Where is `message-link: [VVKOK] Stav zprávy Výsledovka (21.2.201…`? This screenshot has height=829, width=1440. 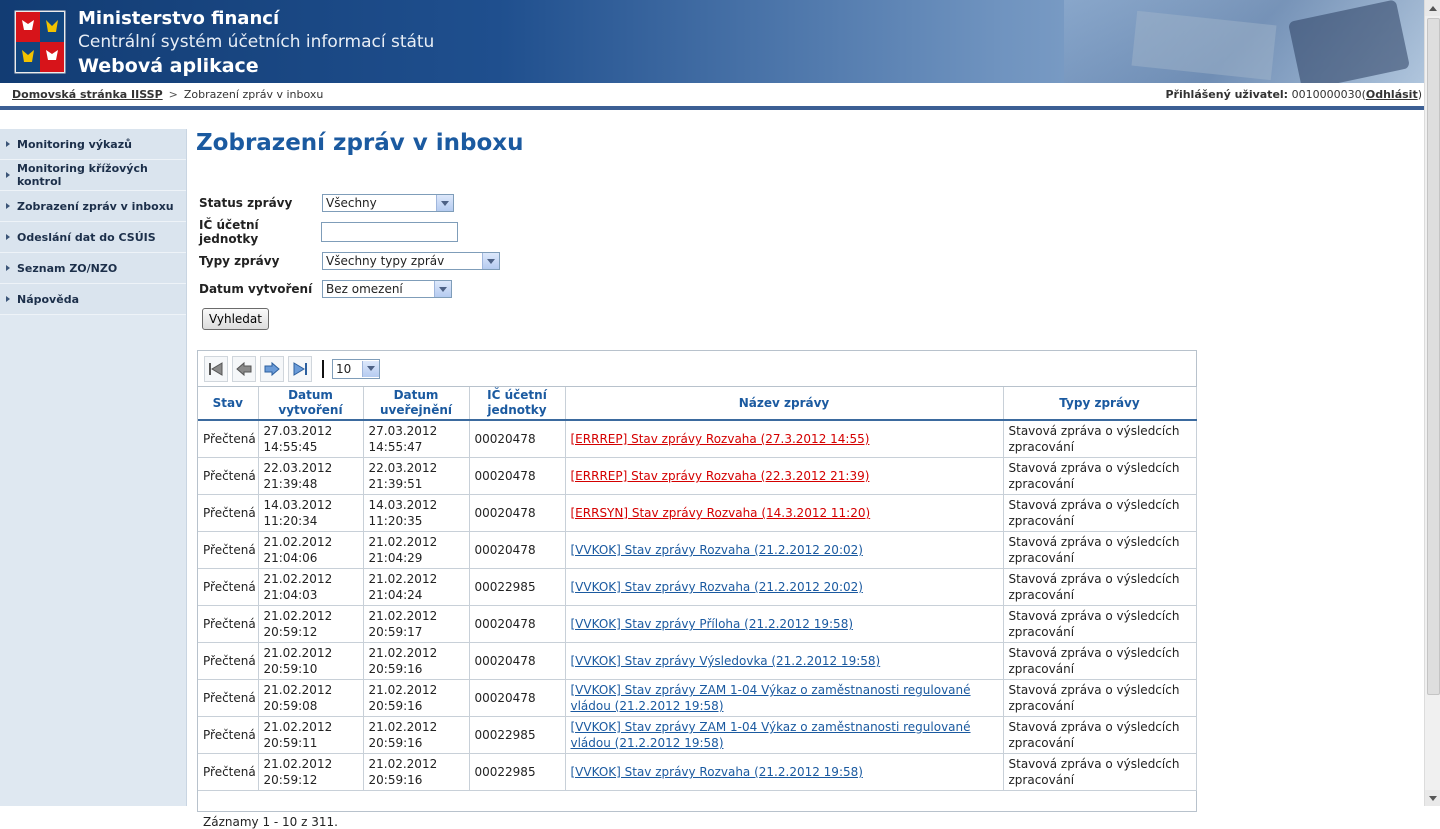
message-link: [VVKOK] Stav zprávy Výsledovka (21.2.201… is located at coordinates (726, 661).